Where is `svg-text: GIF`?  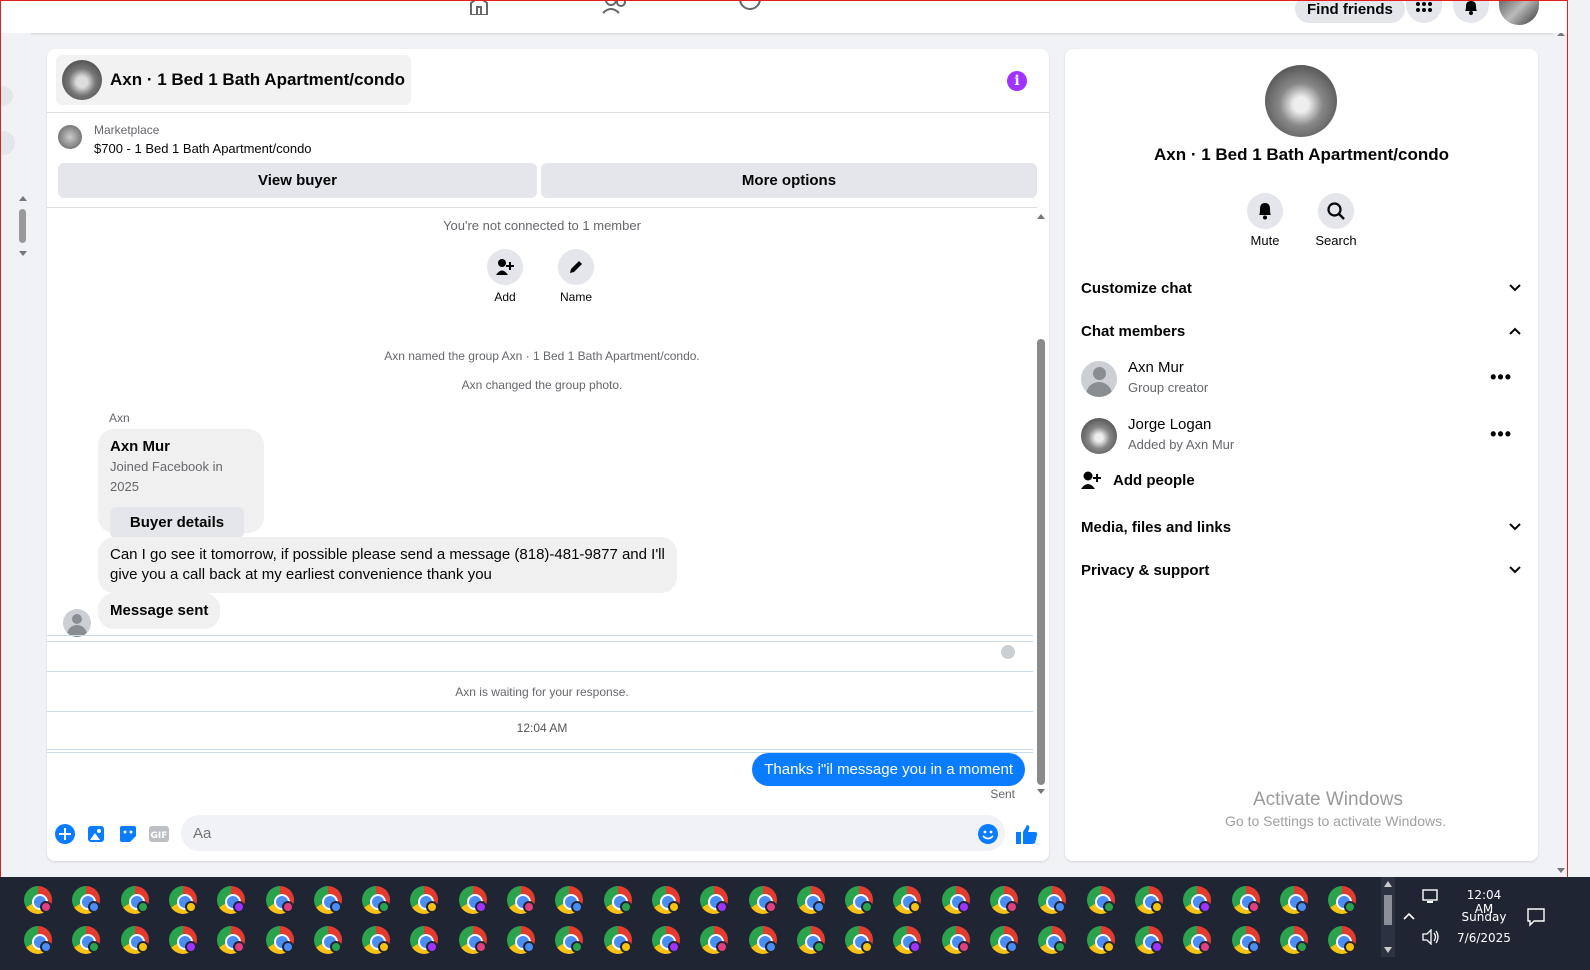 svg-text: GIF is located at coordinates (159, 836).